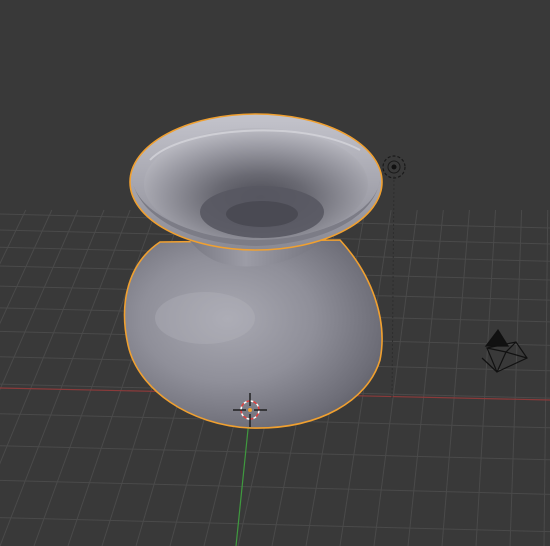 This screenshot has width=550, height=546. I want to click on vase-throat-deep, so click(262, 214).